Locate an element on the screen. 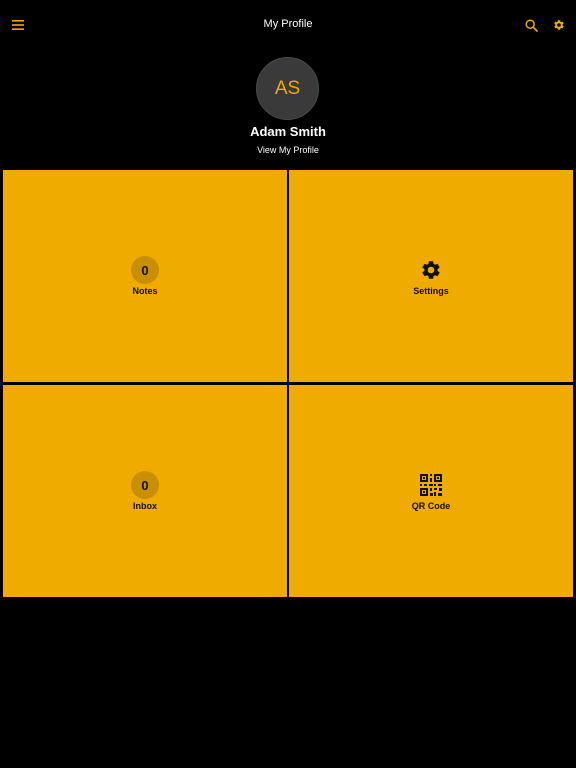 The image size is (576, 768). tile-inbox: 0 Inbox is located at coordinates (145, 491).